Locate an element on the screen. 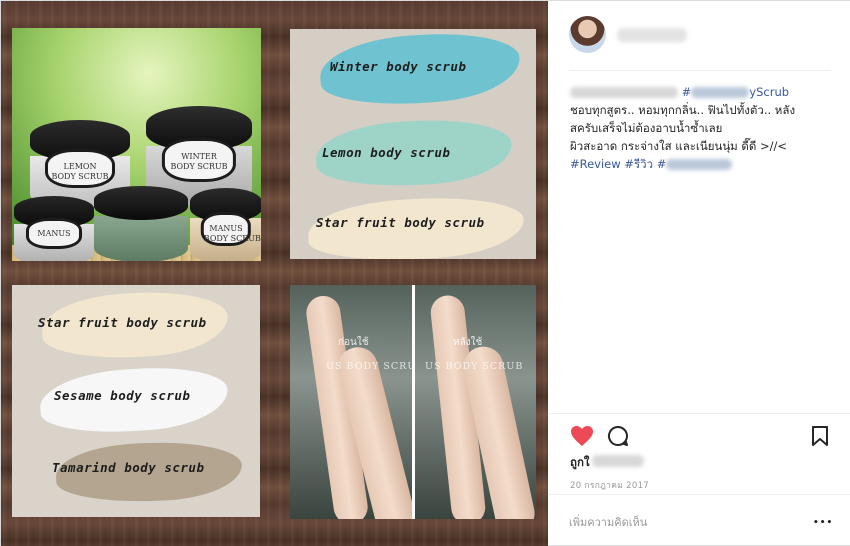 The height and width of the screenshot is (546, 850). action-bar is located at coordinates (699, 433).